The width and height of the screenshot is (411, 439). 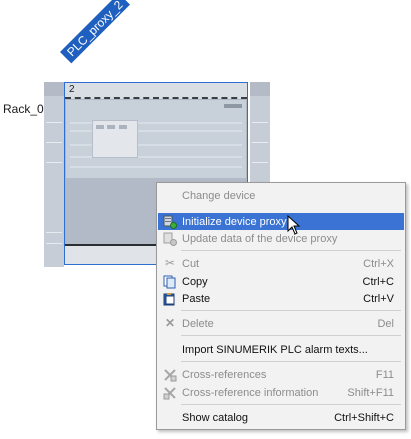 What do you see at coordinates (156, 139) in the screenshot?
I see `module-front-panel` at bounding box center [156, 139].